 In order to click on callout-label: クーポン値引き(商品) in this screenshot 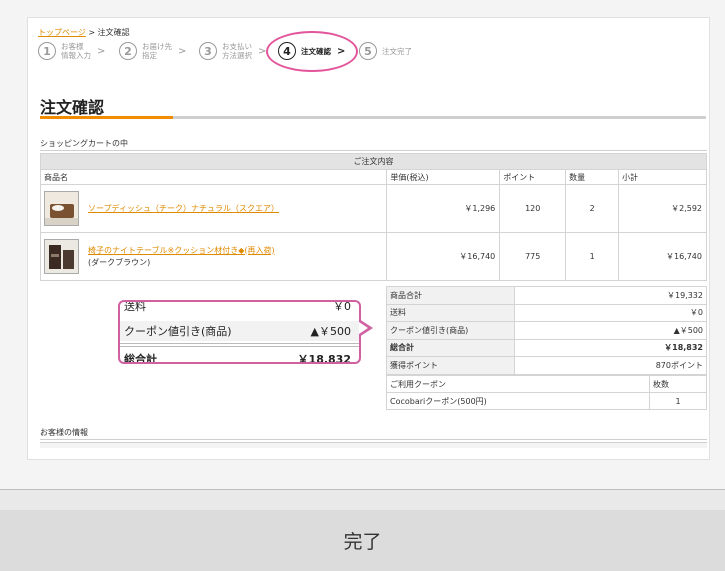, I will do `click(178, 331)`.